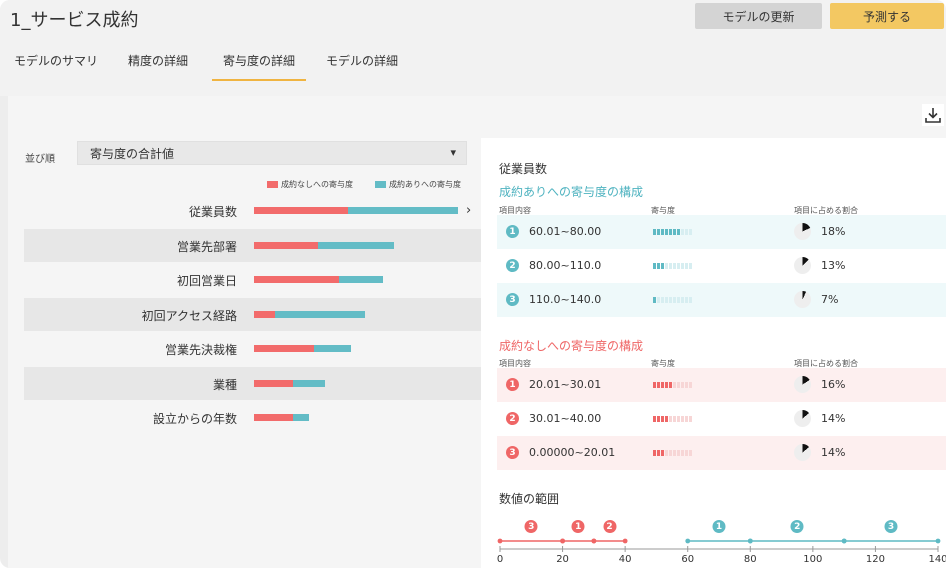 The image size is (946, 568). I want to click on axis-tick-label: 140, so click(937, 559).